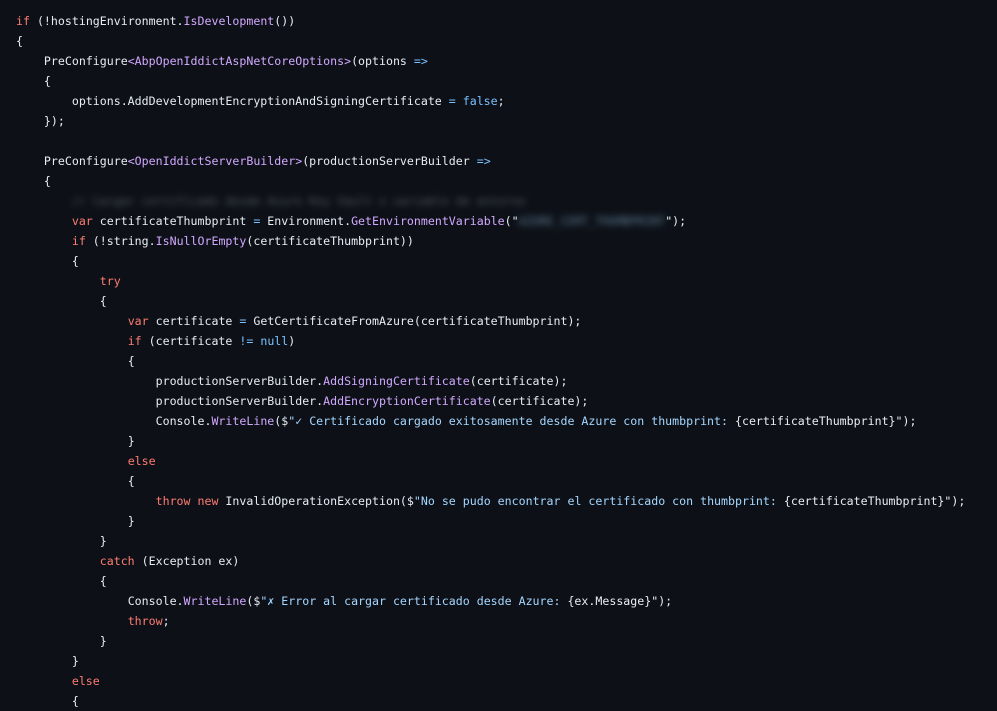  What do you see at coordinates (281, 421) in the screenshot?
I see `code-text: ($` at bounding box center [281, 421].